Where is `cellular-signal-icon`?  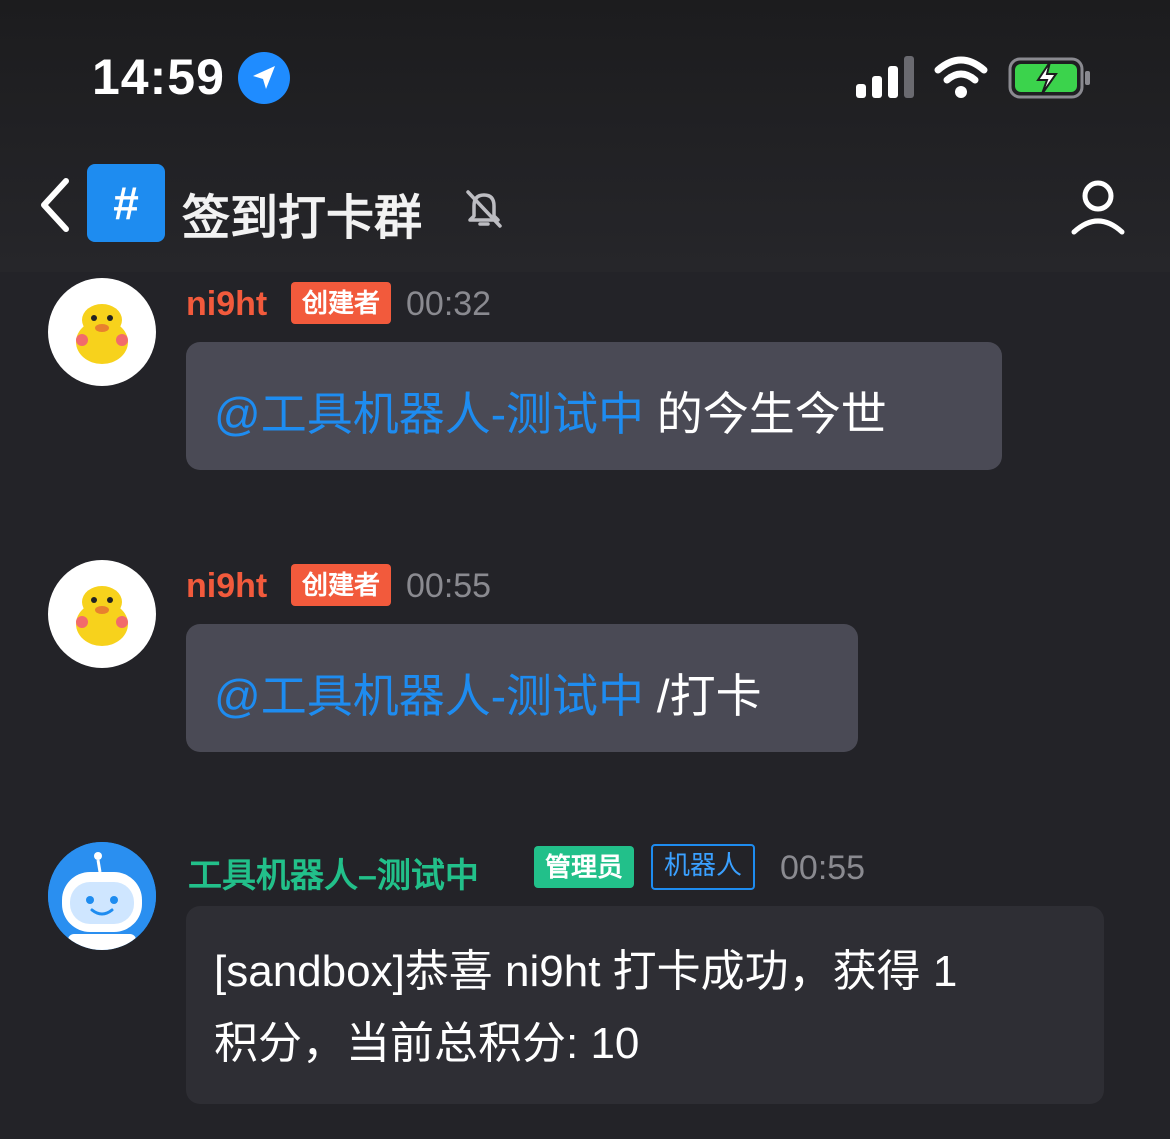 cellular-signal-icon is located at coordinates (886, 80).